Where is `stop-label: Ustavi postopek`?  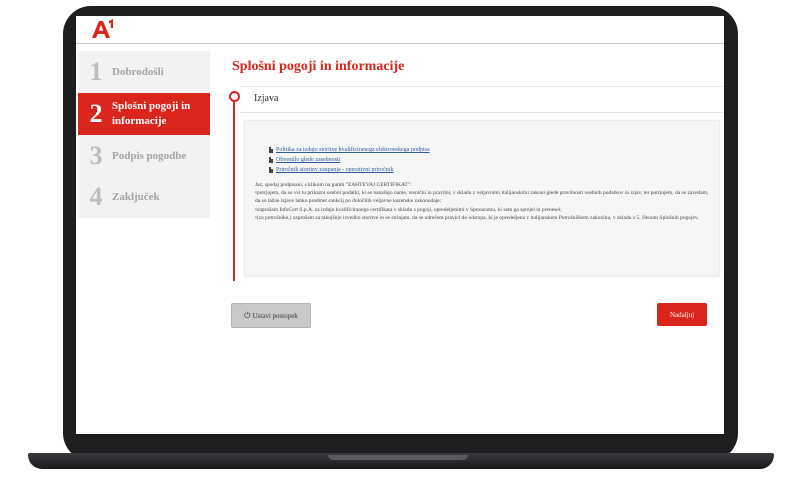 stop-label: Ustavi postopek is located at coordinates (275, 315).